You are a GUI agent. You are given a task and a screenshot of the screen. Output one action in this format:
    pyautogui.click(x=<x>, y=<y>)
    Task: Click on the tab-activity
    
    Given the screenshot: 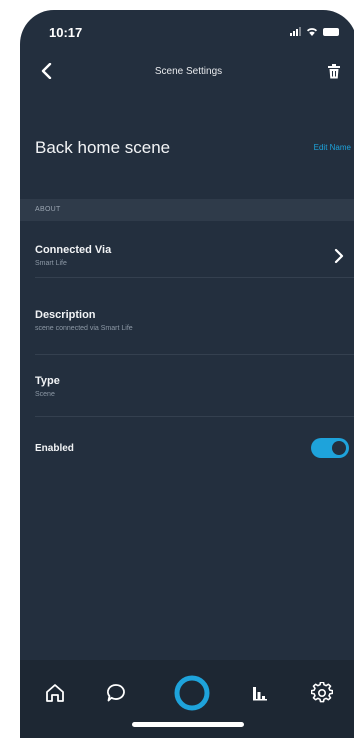 What is the action you would take?
    pyautogui.click(x=260, y=693)
    